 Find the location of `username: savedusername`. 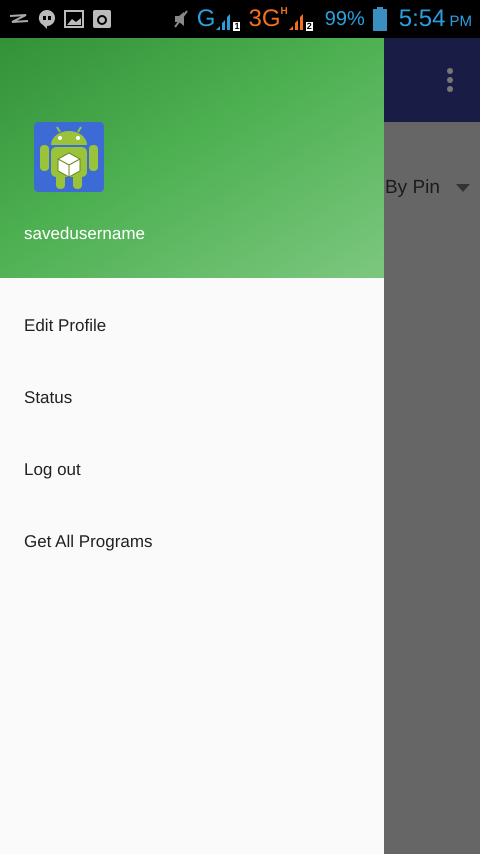

username: savedusername is located at coordinates (85, 234).